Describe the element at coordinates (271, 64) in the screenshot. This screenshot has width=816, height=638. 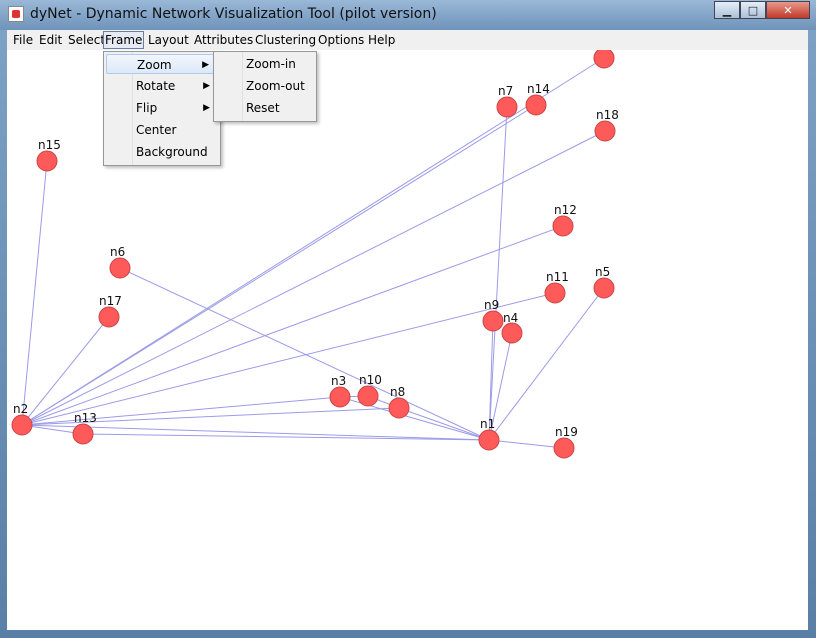
I see `zoom-in-label: Zoom-in` at that location.